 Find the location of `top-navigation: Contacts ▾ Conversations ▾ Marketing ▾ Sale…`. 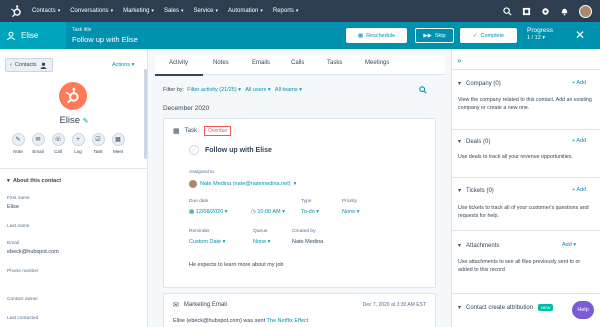

top-navigation: Contacts ▾ Conversations ▾ Marketing ▾ Sale… is located at coordinates (300, 11).